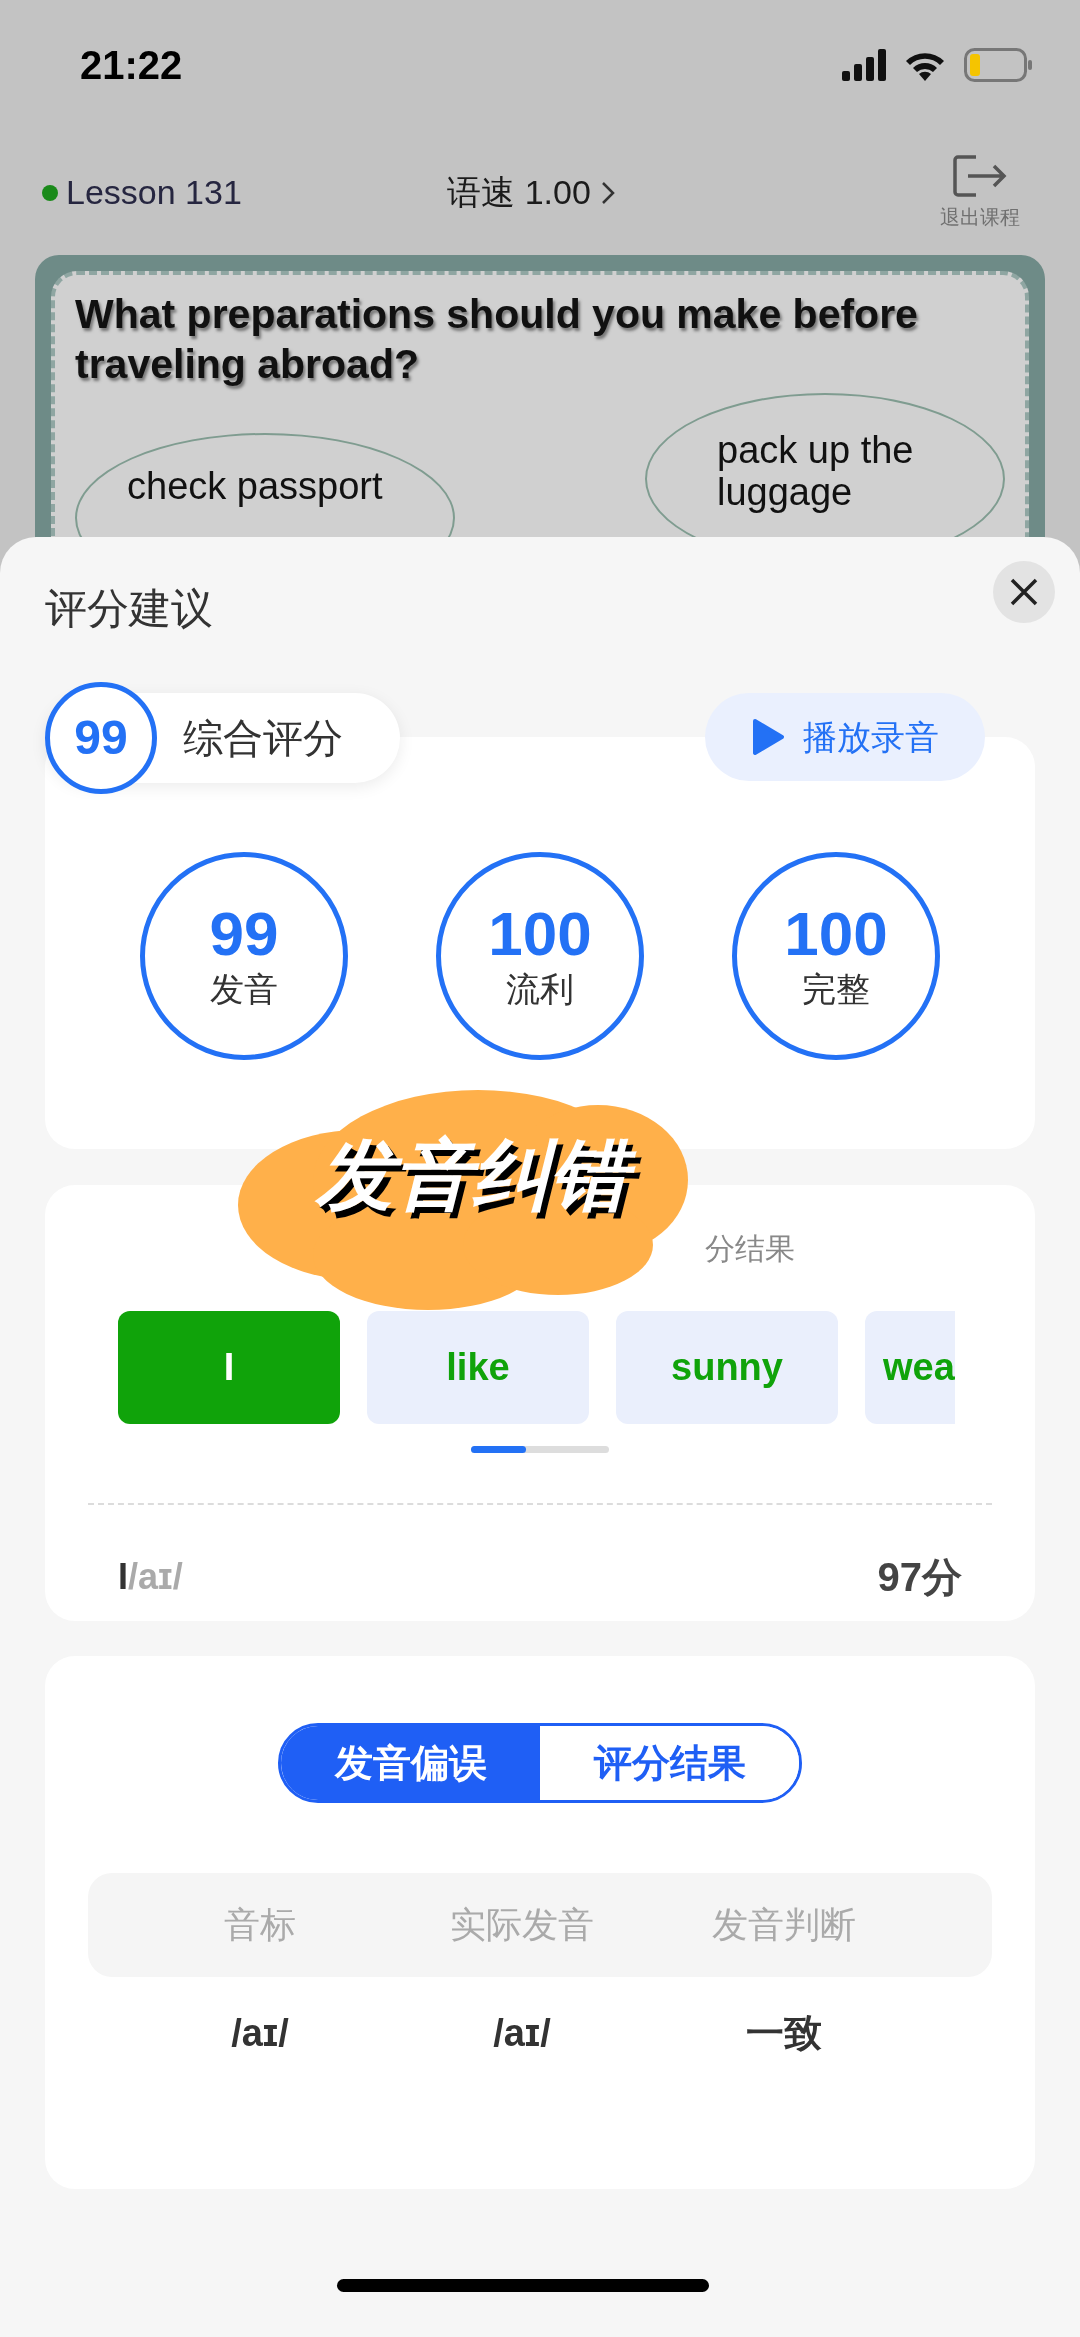  What do you see at coordinates (229, 1367) in the screenshot?
I see `word-chip: I` at bounding box center [229, 1367].